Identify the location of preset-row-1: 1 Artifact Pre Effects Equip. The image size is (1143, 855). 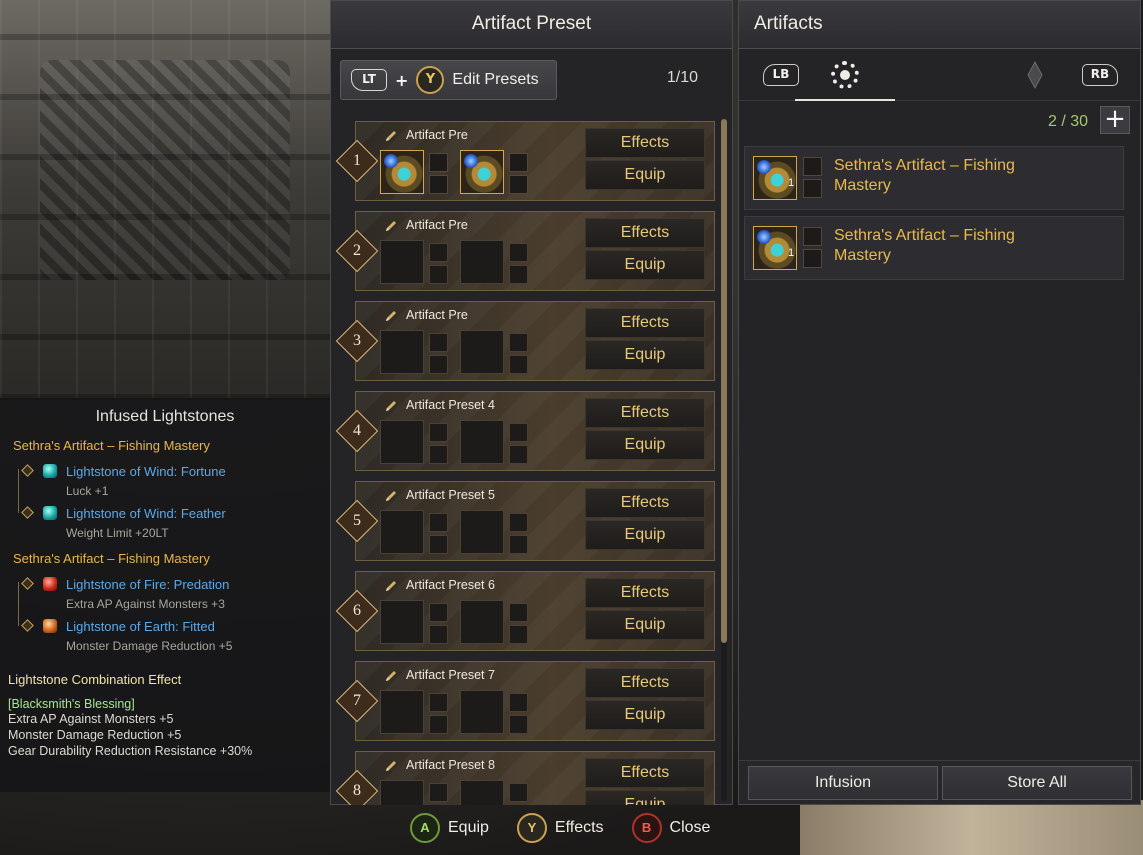
(525, 161).